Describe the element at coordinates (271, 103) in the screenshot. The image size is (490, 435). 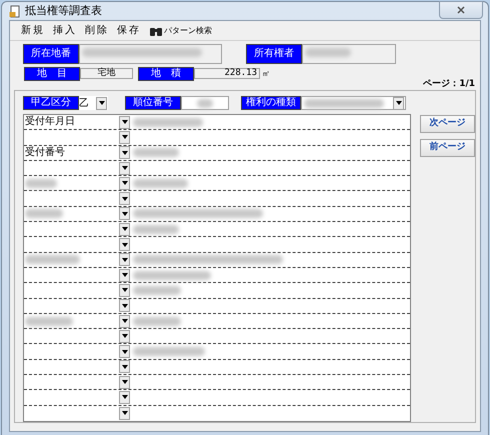
I see `field-label: 権利の種類` at that location.